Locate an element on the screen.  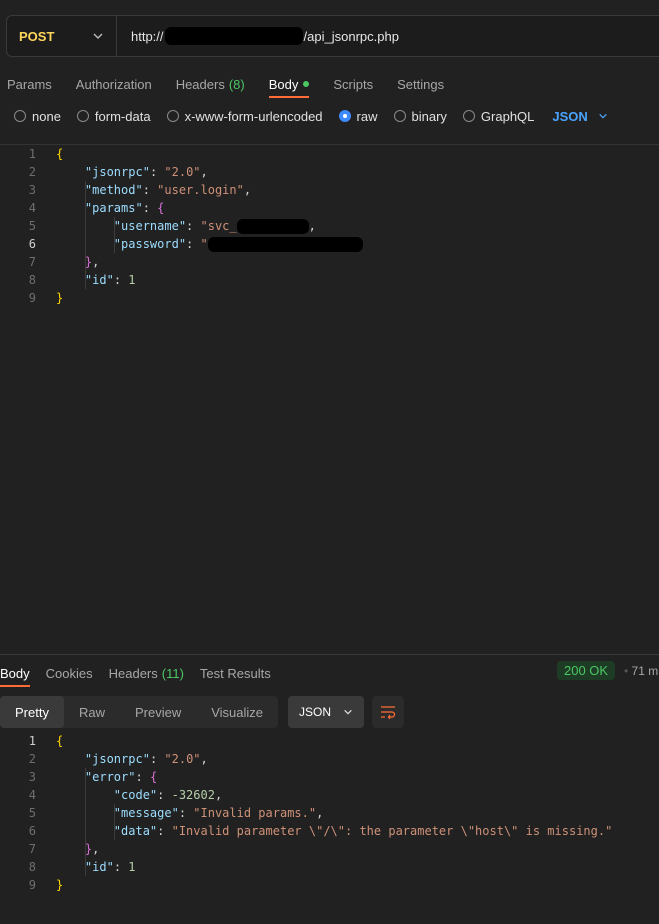
json-key: "code" is located at coordinates (135, 795).